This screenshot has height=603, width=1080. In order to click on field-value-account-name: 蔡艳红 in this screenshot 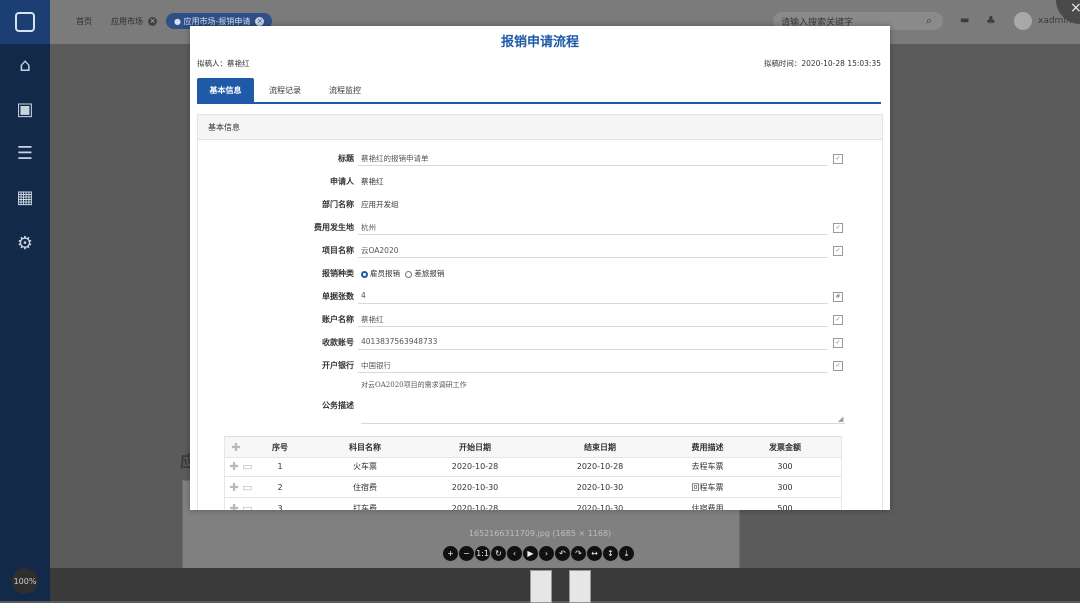, I will do `click(372, 319)`.